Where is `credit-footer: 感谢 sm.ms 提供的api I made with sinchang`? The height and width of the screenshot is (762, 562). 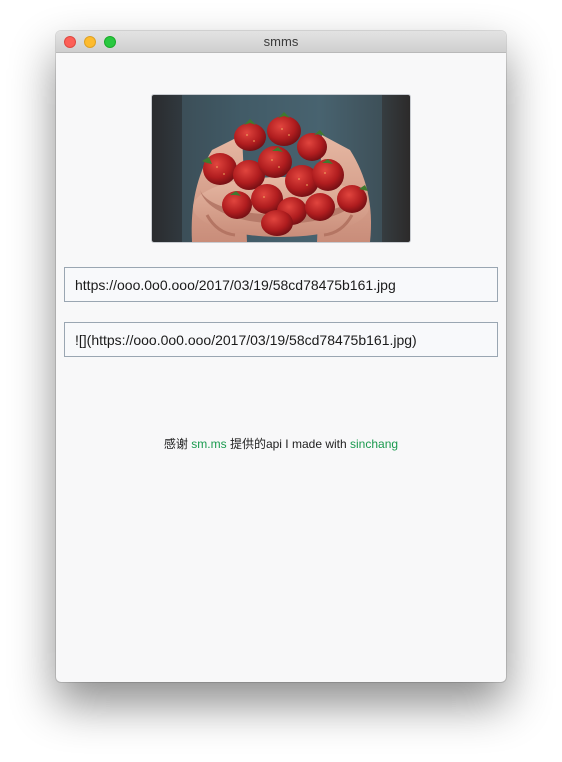
credit-footer: 感谢 sm.ms 提供的api I made with sinchang is located at coordinates (281, 443).